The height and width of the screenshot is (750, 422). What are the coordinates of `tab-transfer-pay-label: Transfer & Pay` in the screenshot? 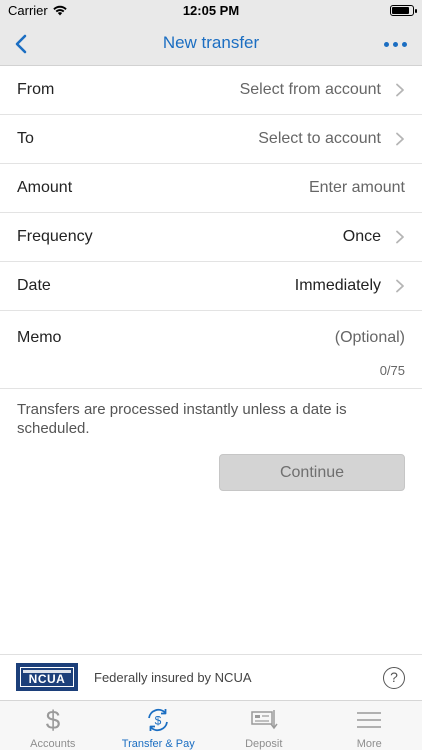 It's located at (158, 744).